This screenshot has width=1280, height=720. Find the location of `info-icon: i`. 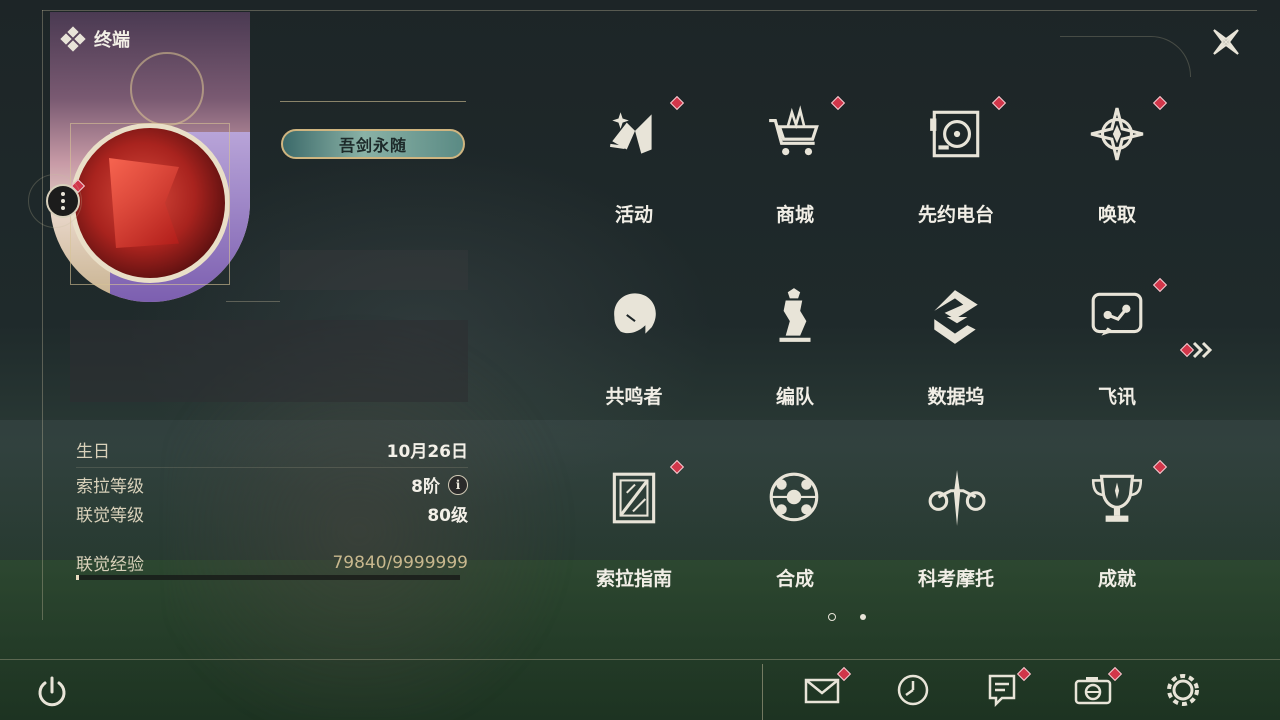

info-icon: i is located at coordinates (458, 484).